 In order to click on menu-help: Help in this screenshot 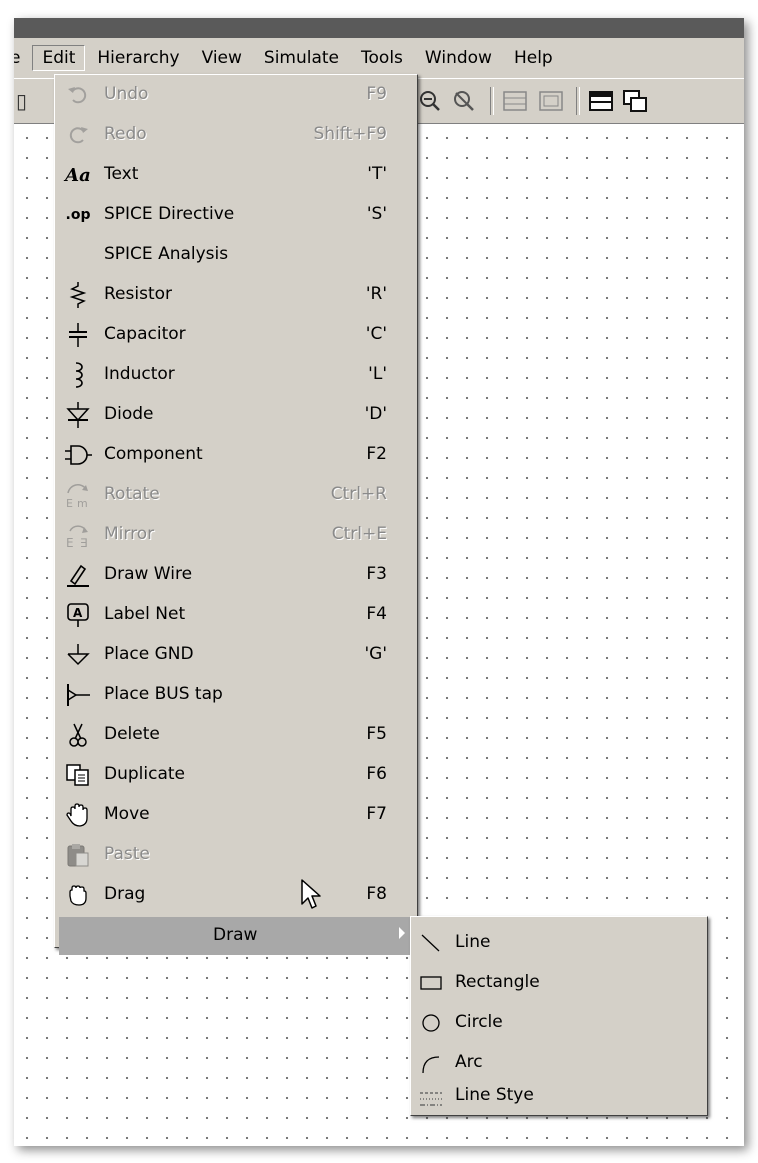, I will do `click(533, 58)`.